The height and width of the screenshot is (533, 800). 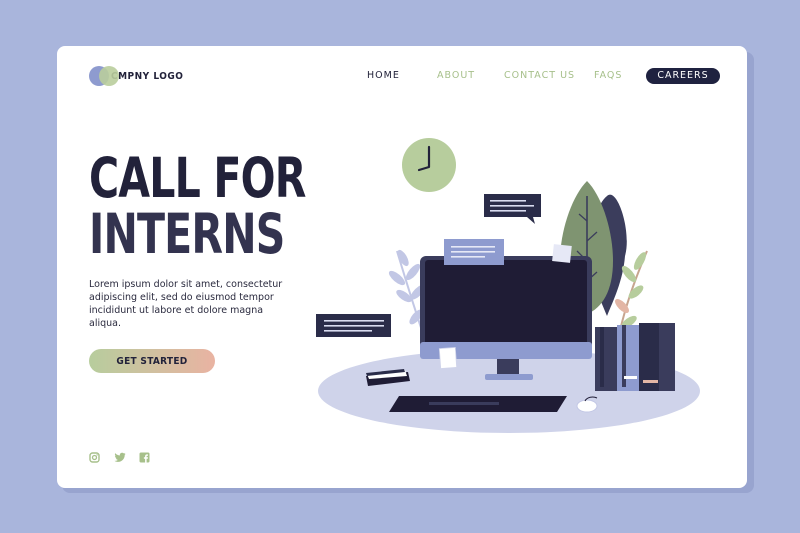 What do you see at coordinates (506, 309) in the screenshot?
I see `computer-monitor-icon` at bounding box center [506, 309].